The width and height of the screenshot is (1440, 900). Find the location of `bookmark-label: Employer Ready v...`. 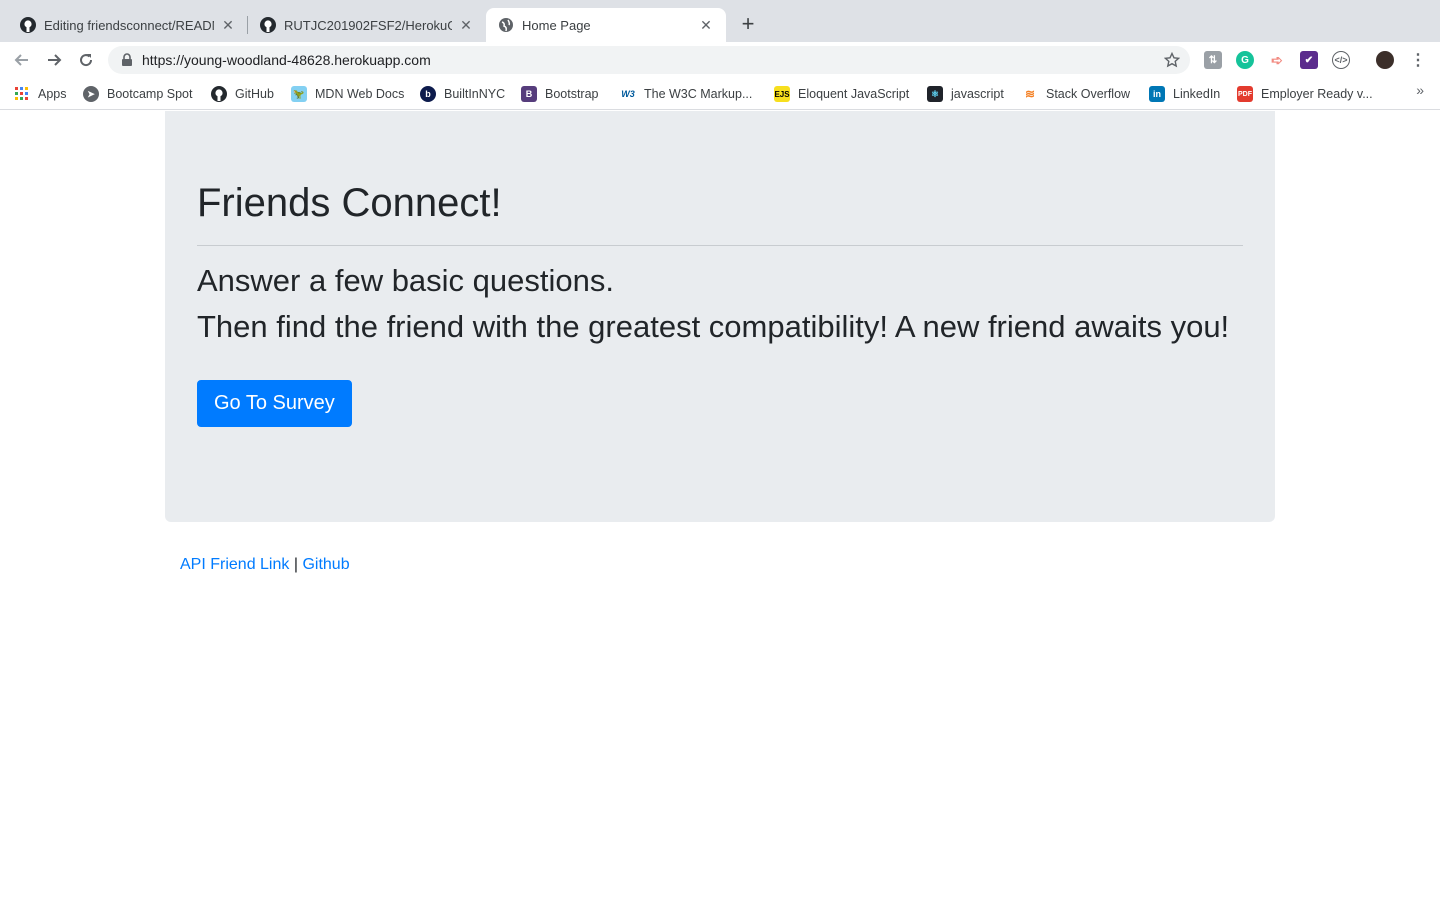

bookmark-label: Employer Ready v... is located at coordinates (1317, 94).